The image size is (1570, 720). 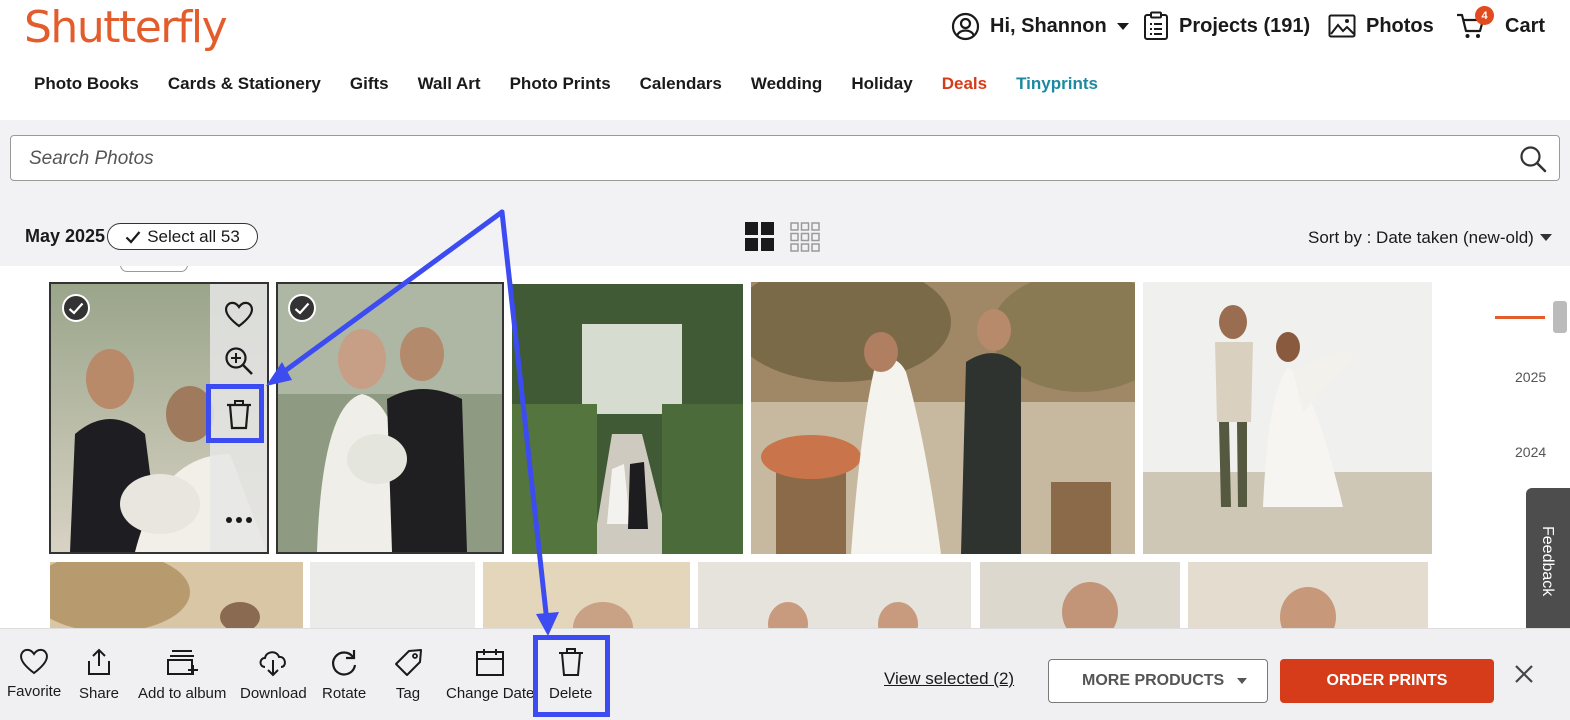 I want to click on tag-button: Tag, so click(x=408, y=674).